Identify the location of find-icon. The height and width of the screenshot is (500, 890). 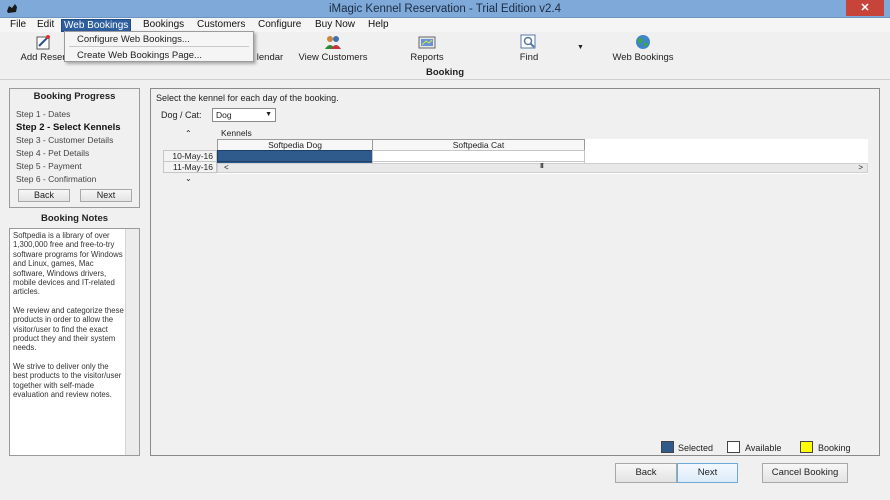
(528, 41).